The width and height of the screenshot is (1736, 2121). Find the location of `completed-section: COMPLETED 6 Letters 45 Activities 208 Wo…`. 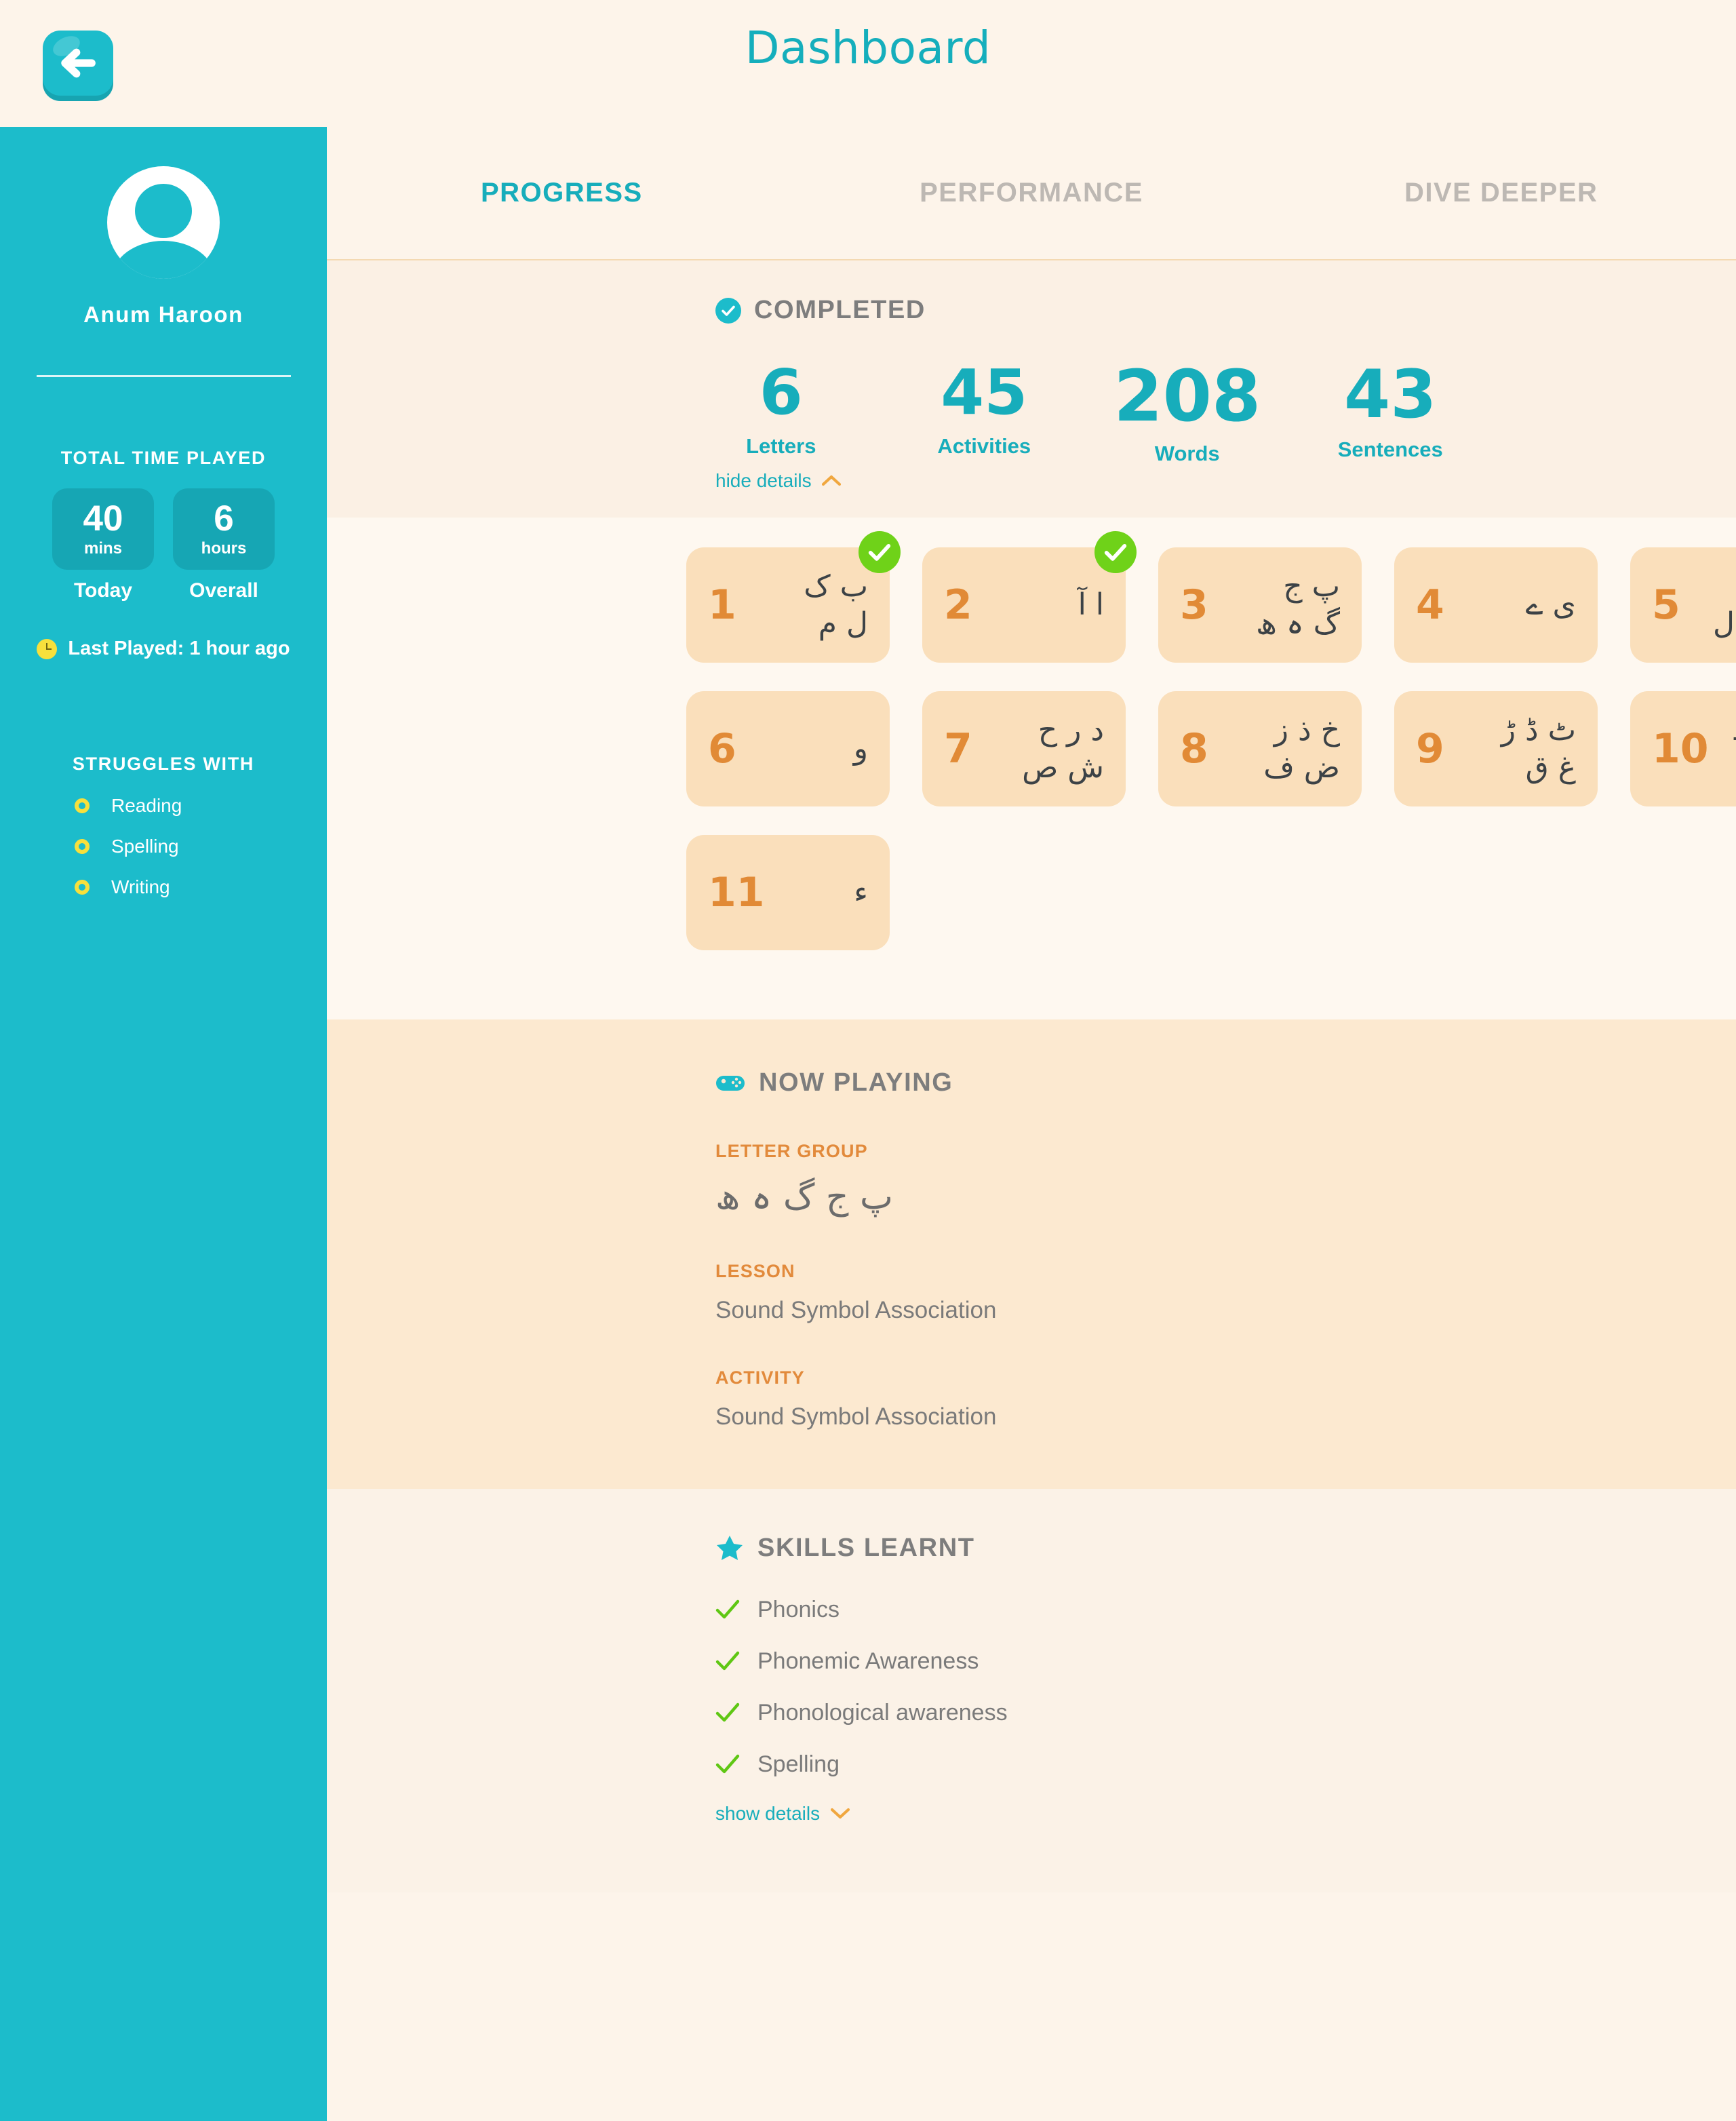

completed-section: COMPLETED 6 Letters 45 Activities 208 Wo… is located at coordinates (1031, 389).